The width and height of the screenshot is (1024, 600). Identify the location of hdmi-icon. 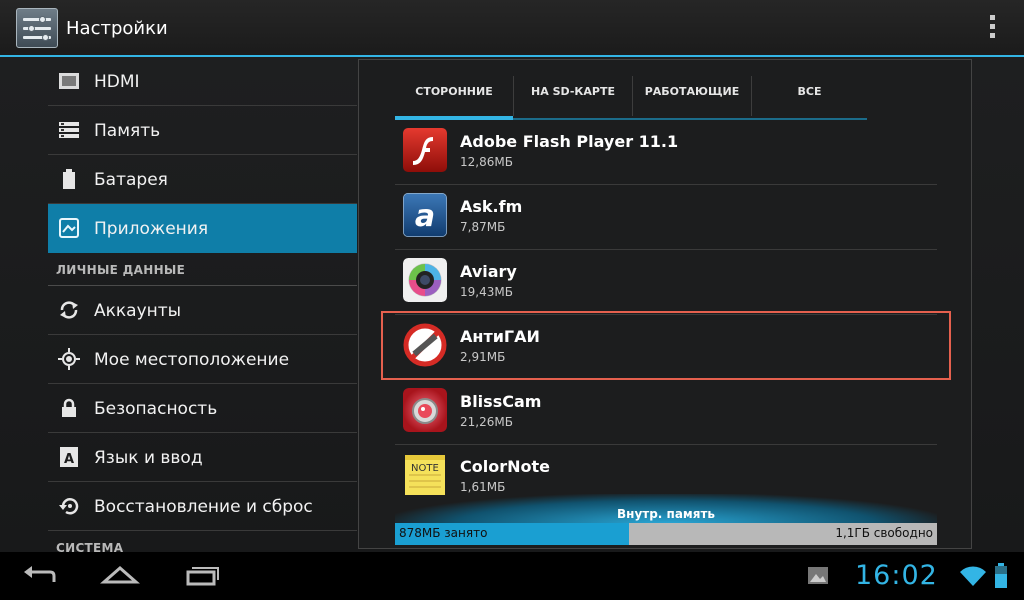
(69, 81).